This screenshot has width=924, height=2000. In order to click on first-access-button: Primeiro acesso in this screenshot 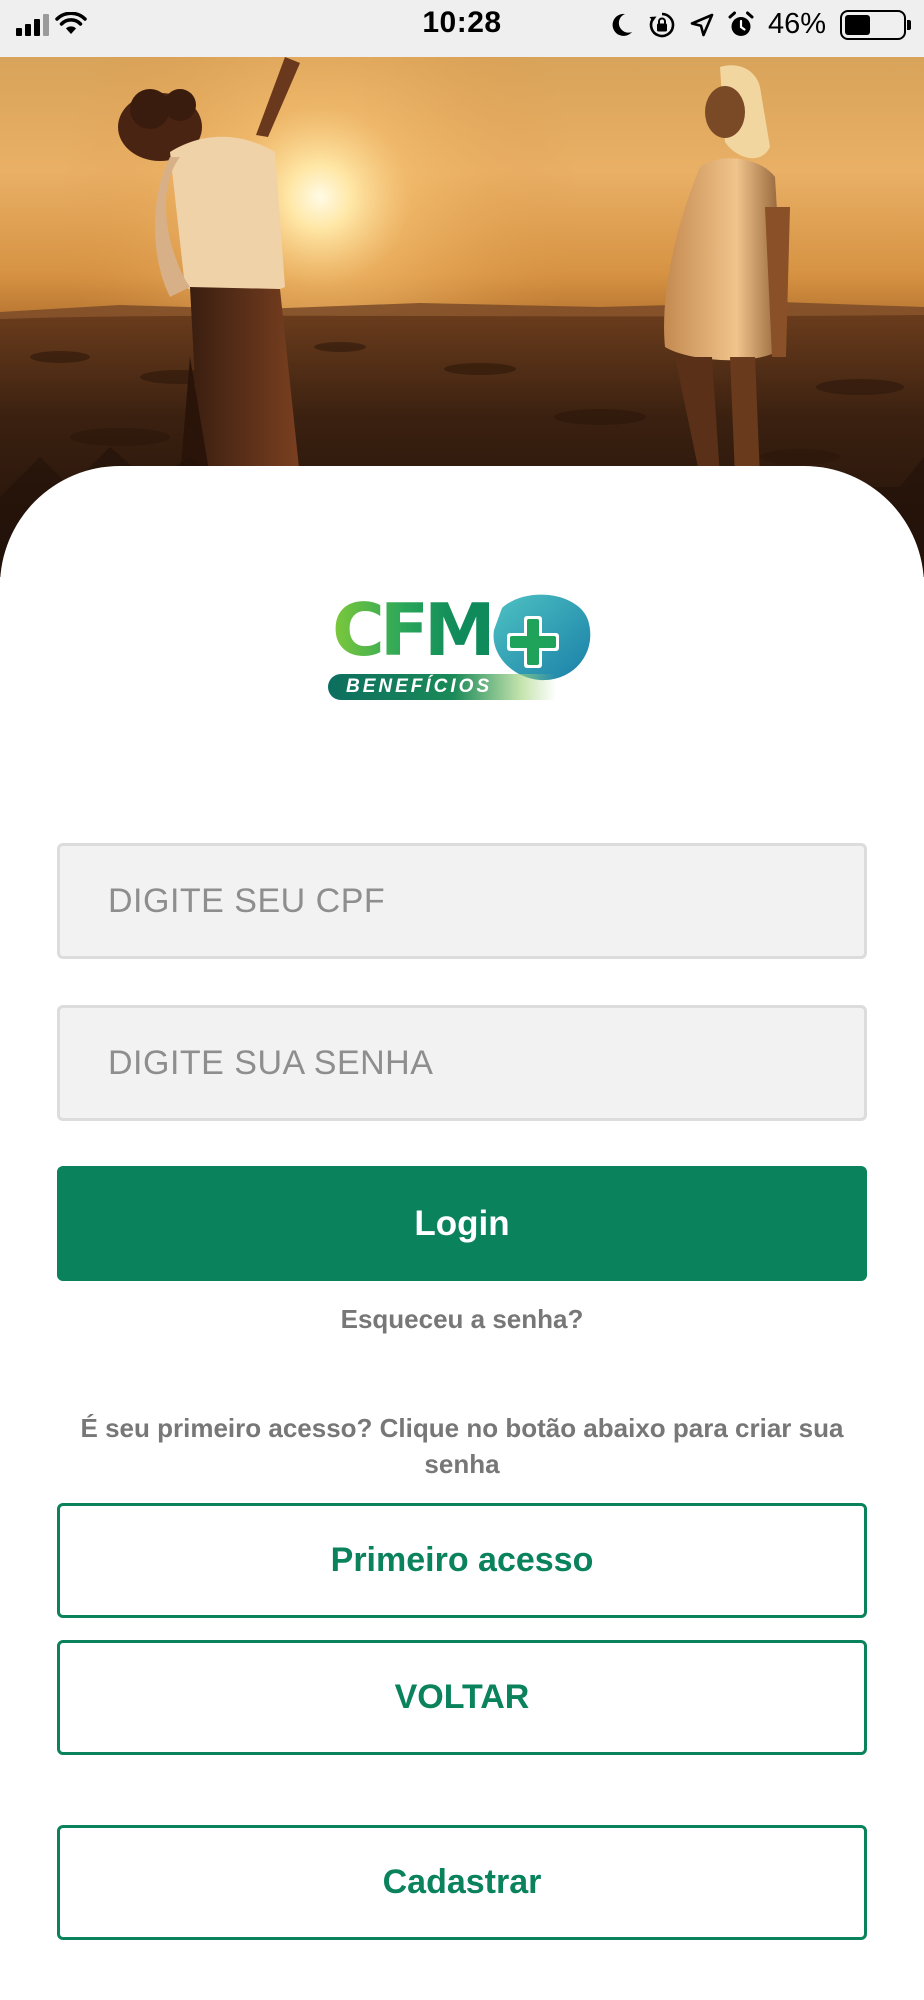, I will do `click(462, 1560)`.